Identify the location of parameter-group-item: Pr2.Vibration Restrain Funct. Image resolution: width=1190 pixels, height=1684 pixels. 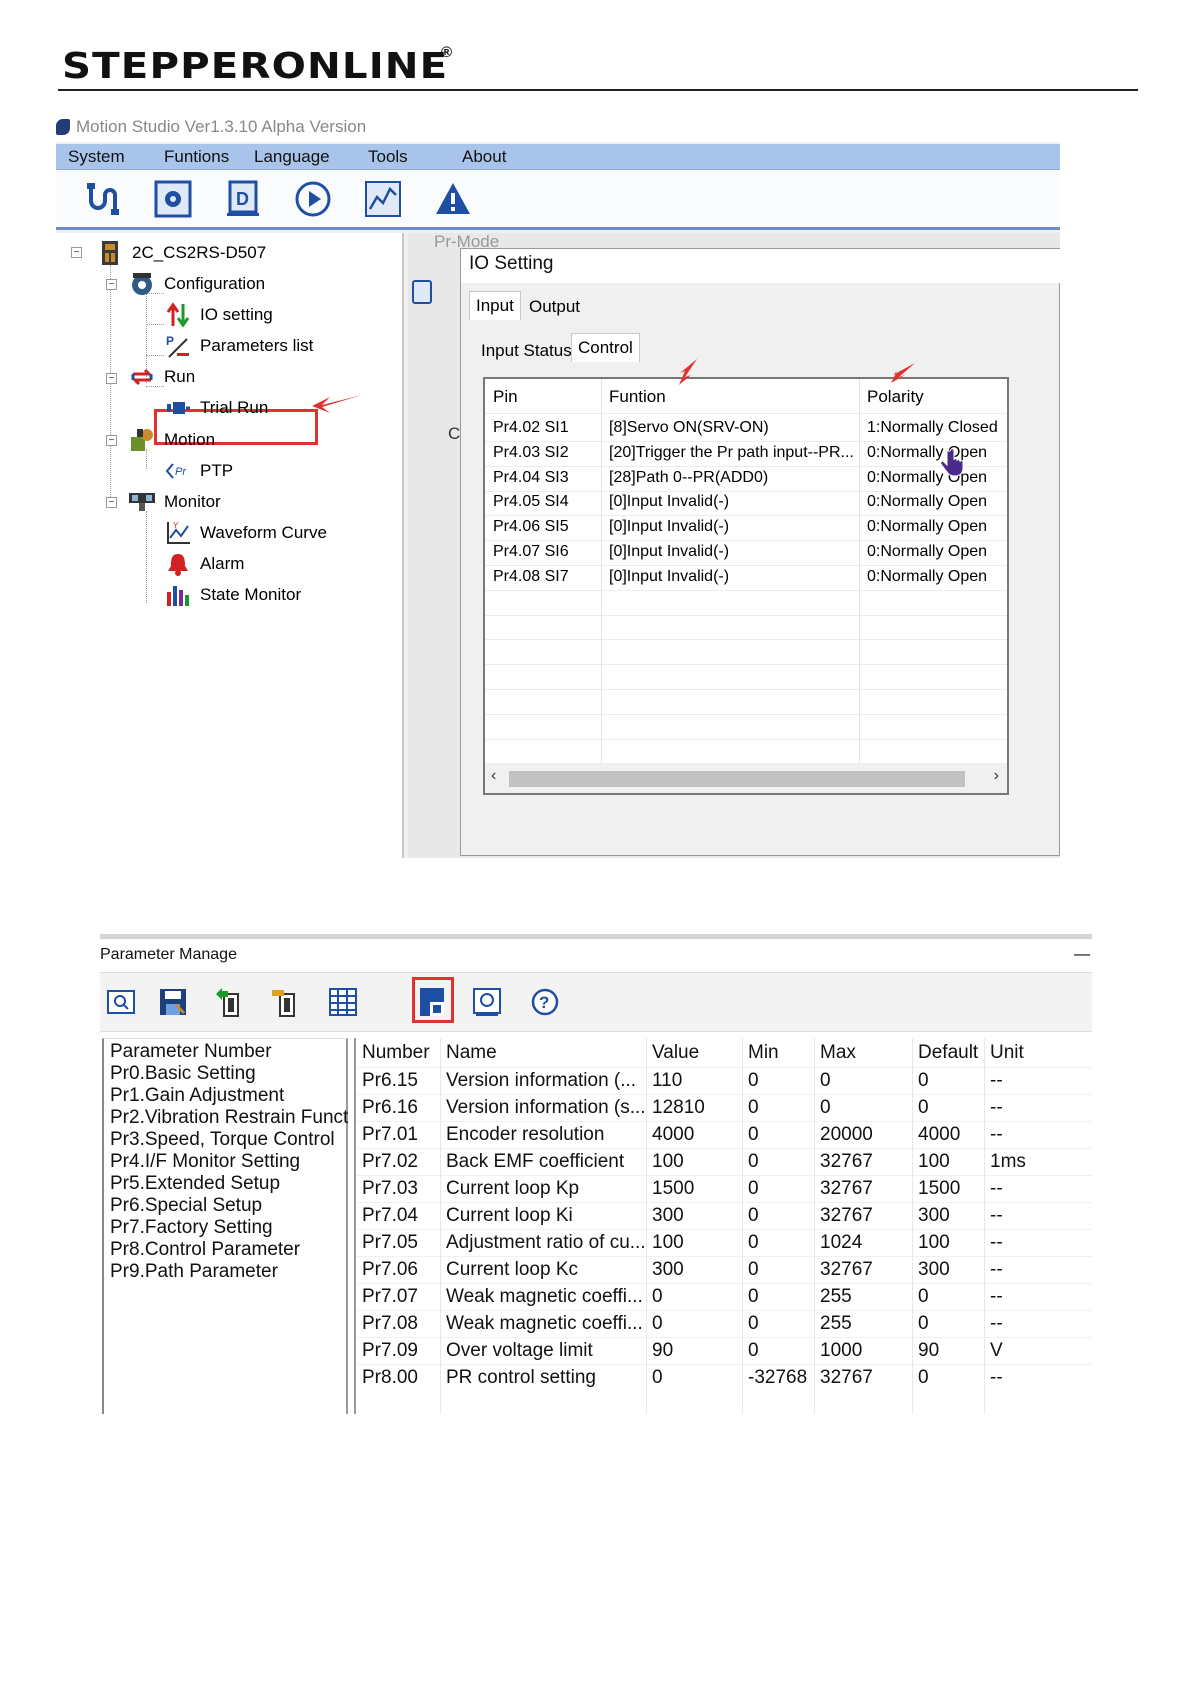
(229, 1118).